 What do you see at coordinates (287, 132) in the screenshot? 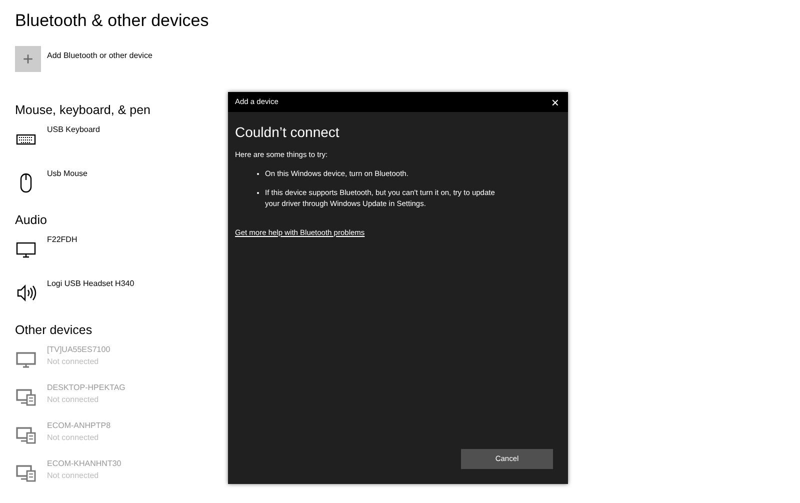
I see `dialog-heading: Couldn’t connect` at bounding box center [287, 132].